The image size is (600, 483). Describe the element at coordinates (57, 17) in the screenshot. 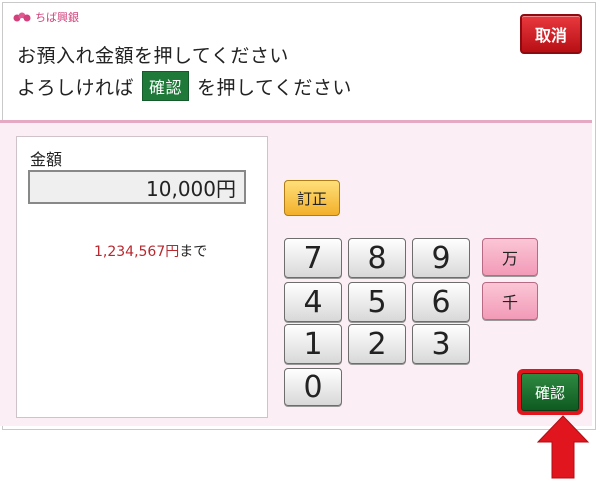

I see `logo-text: ちば興銀` at that location.